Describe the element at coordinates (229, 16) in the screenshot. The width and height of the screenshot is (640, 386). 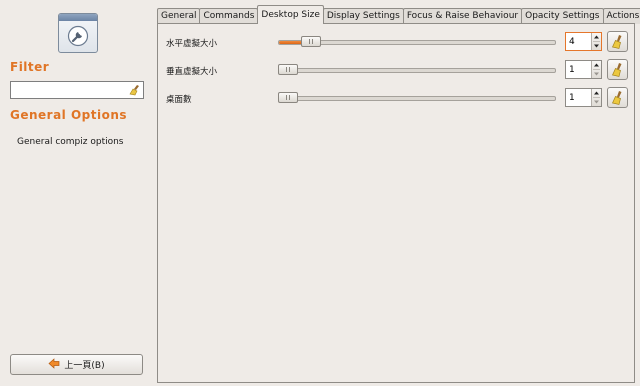
I see `tab-commands: Commands` at that location.